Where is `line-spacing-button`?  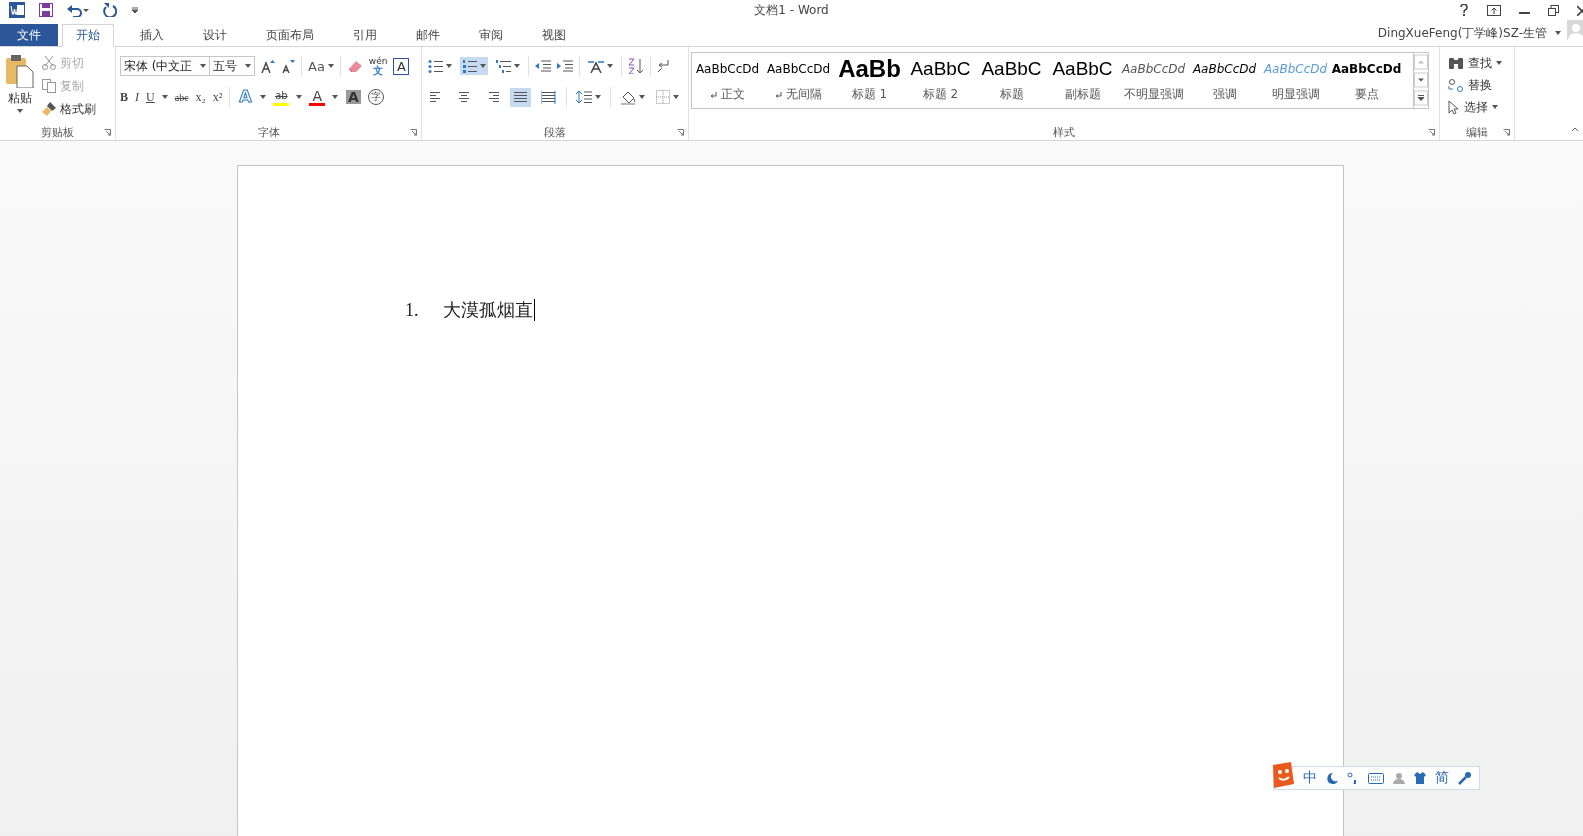
line-spacing-button is located at coordinates (588, 97).